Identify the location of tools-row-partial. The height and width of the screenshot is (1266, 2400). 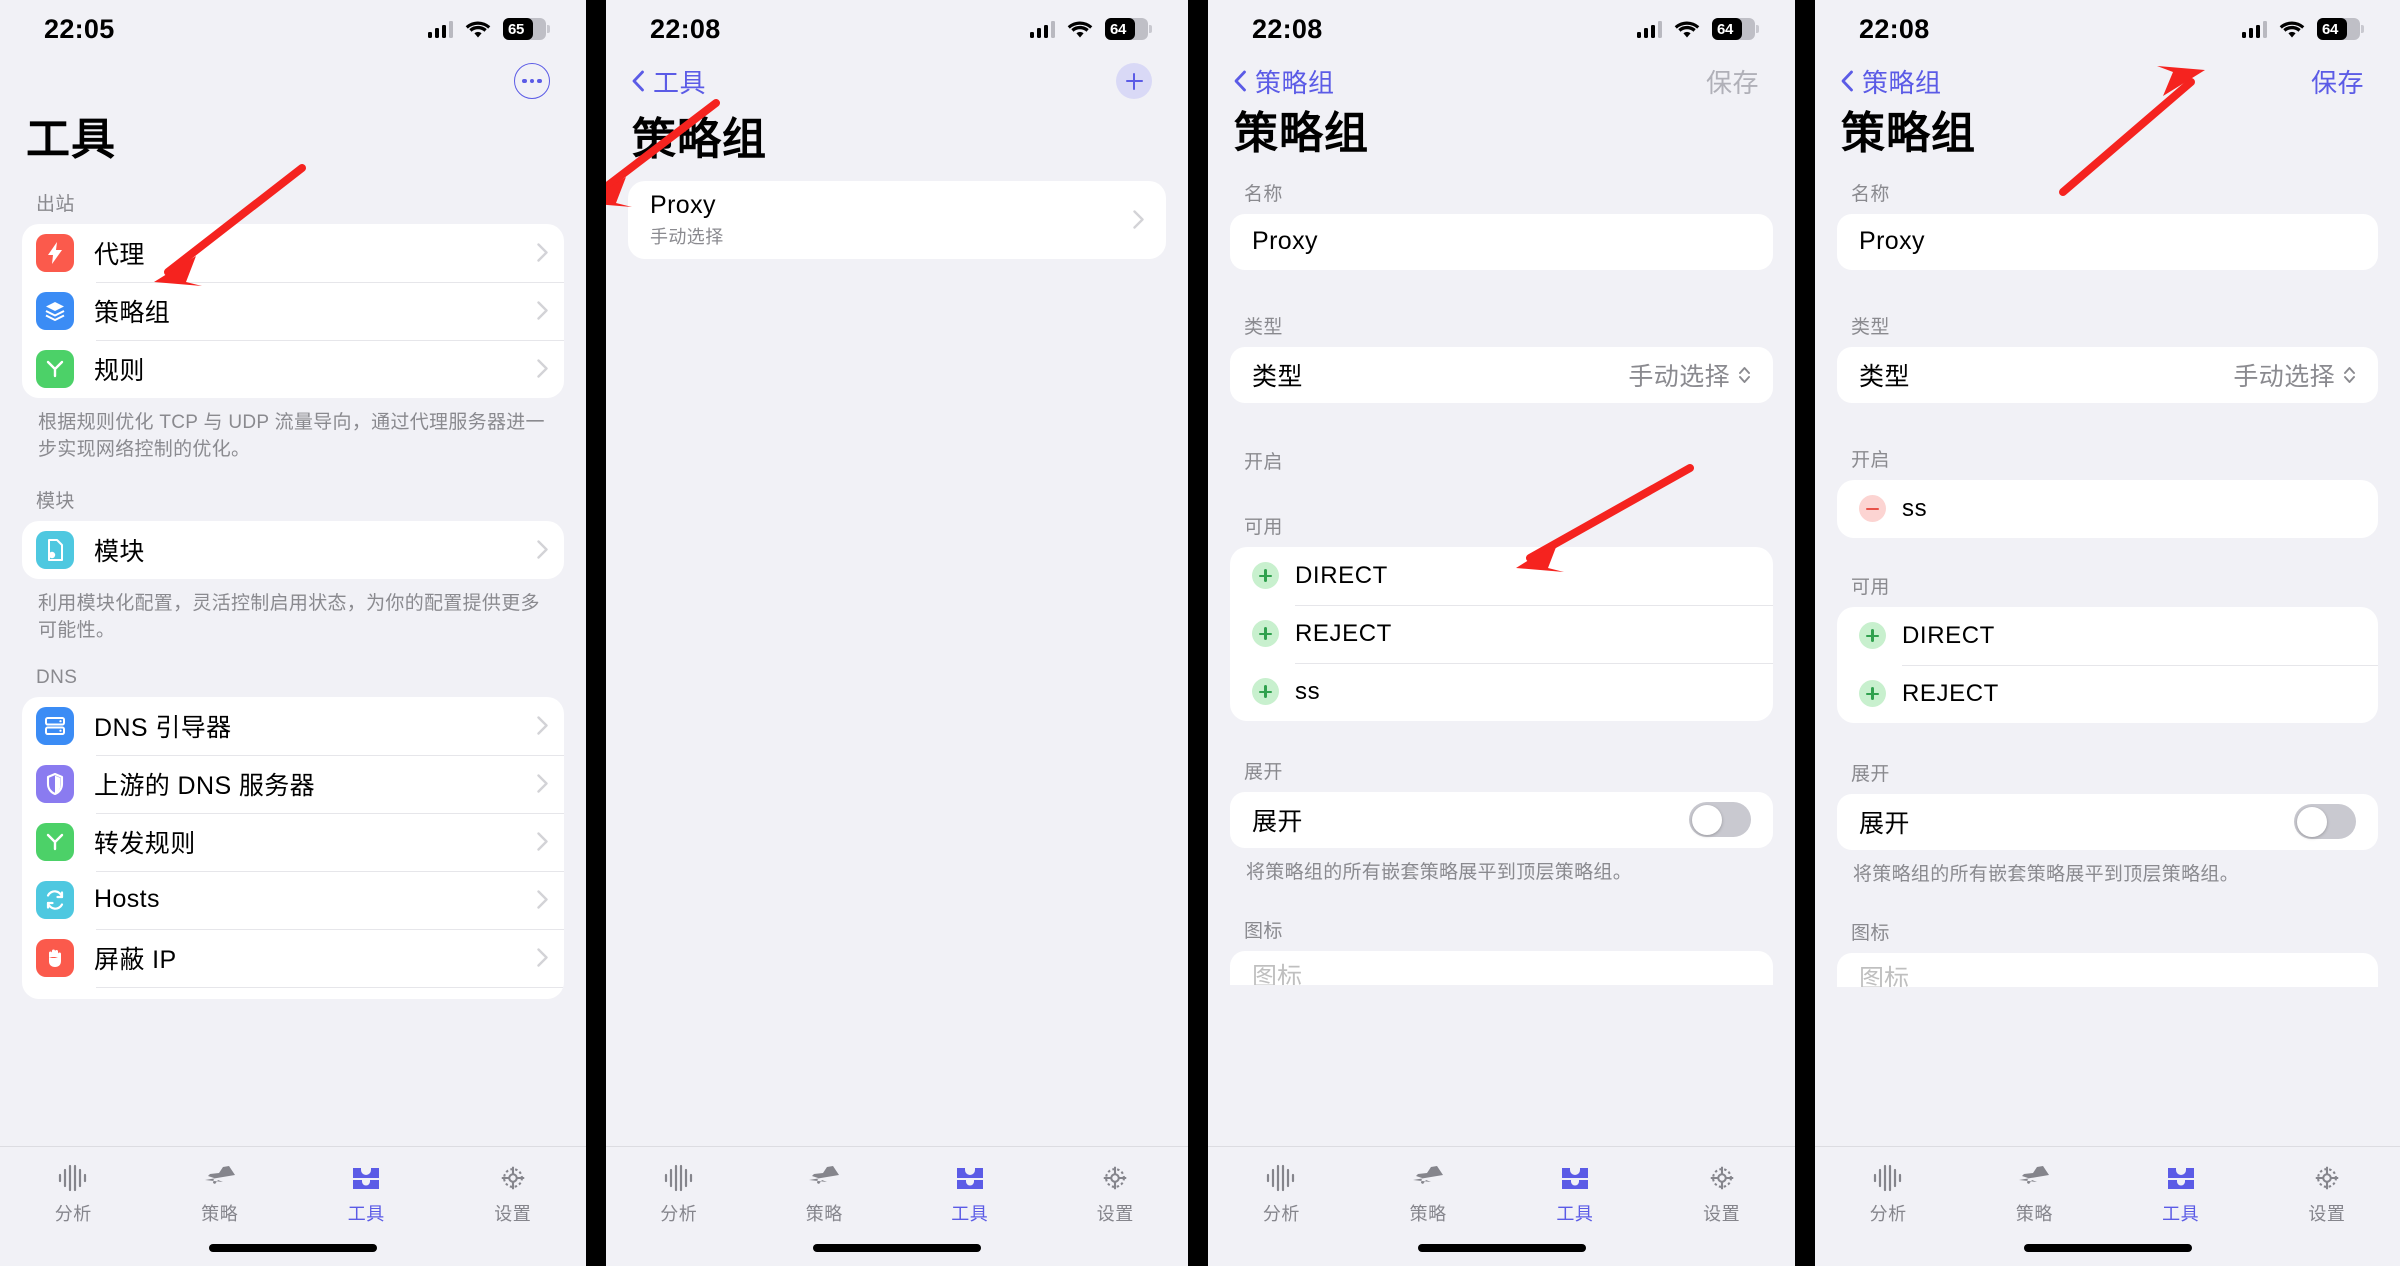
(293, 992).